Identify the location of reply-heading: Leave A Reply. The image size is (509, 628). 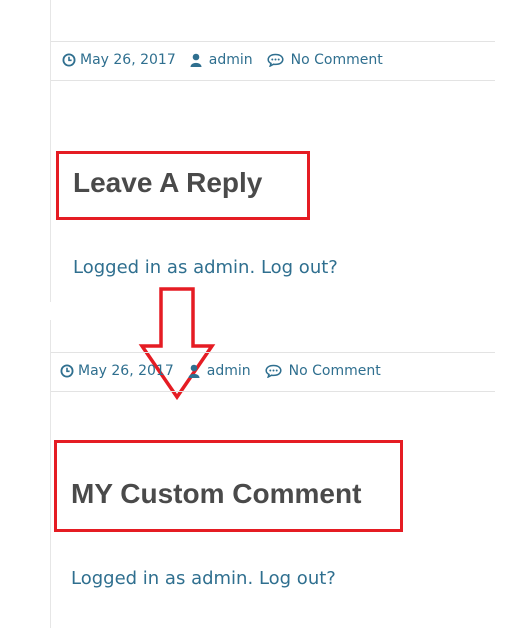
(168, 182).